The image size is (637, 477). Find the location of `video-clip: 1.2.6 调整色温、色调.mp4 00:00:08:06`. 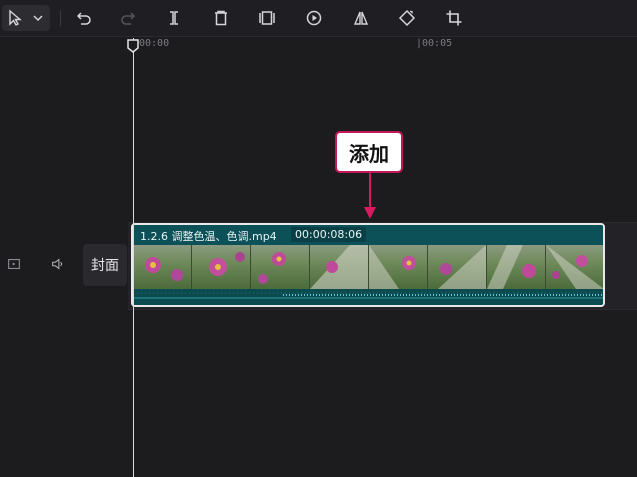

video-clip: 1.2.6 调整色温、色调.mp4 00:00:08:06 is located at coordinates (368, 265).